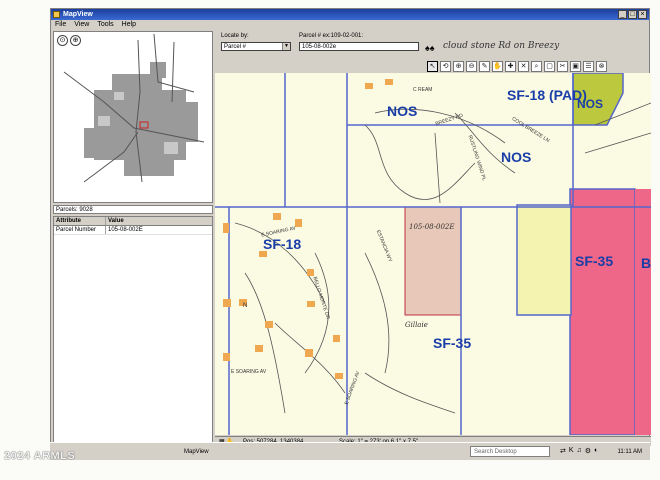 This screenshot has width=660, height=480. Describe the element at coordinates (523, 66) in the screenshot. I see `clear-icon: ✕` at that location.